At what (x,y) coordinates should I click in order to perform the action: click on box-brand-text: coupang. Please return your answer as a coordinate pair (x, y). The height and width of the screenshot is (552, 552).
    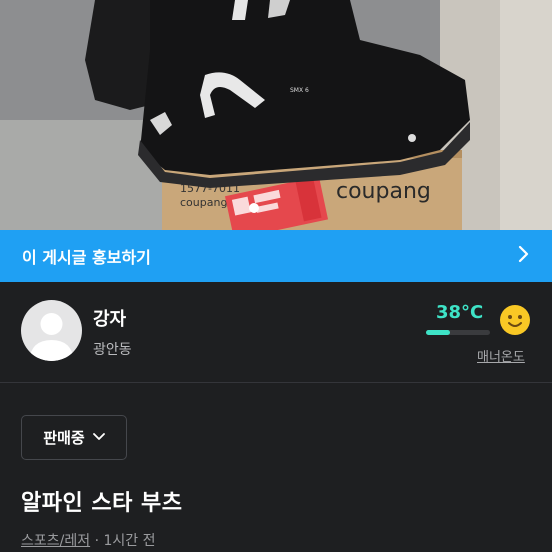
    Looking at the image, I should click on (383, 191).